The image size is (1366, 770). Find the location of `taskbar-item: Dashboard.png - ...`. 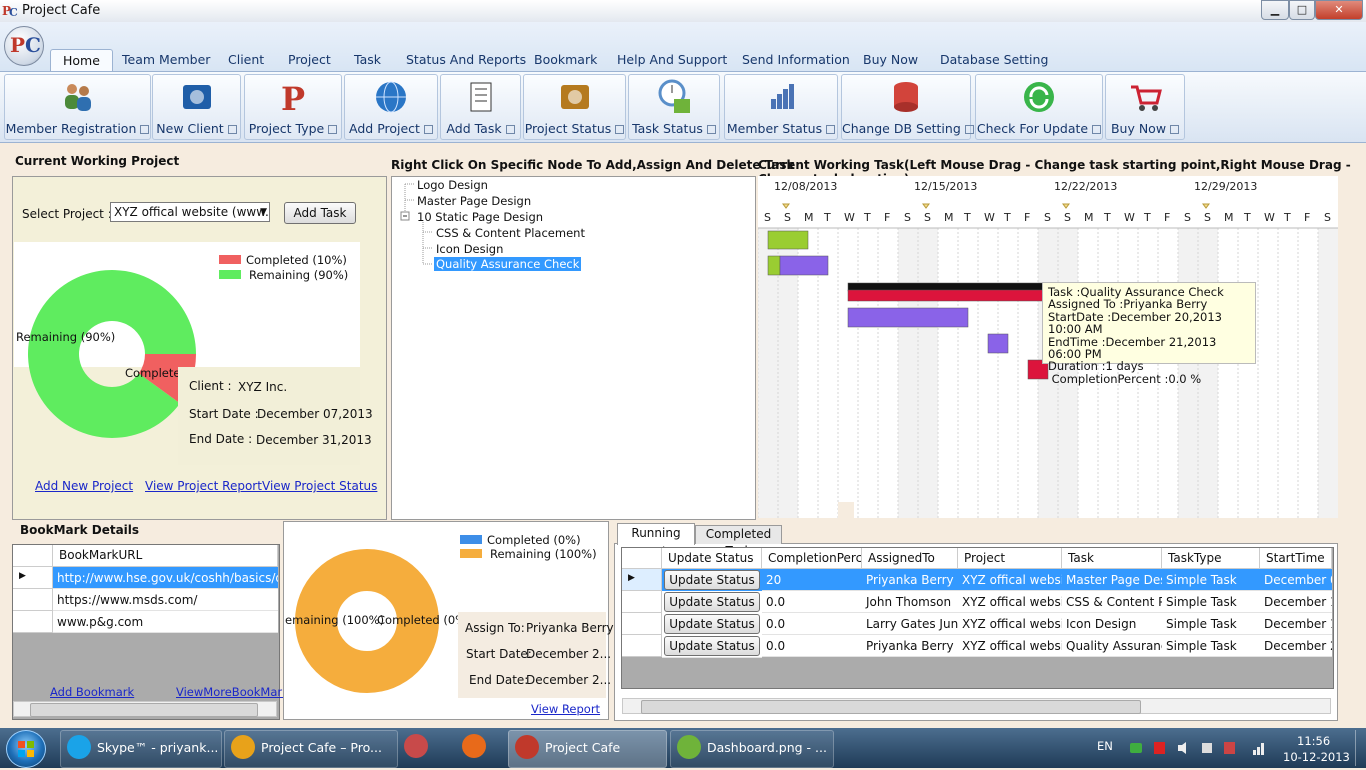

taskbar-item: Dashboard.png - ... is located at coordinates (752, 749).